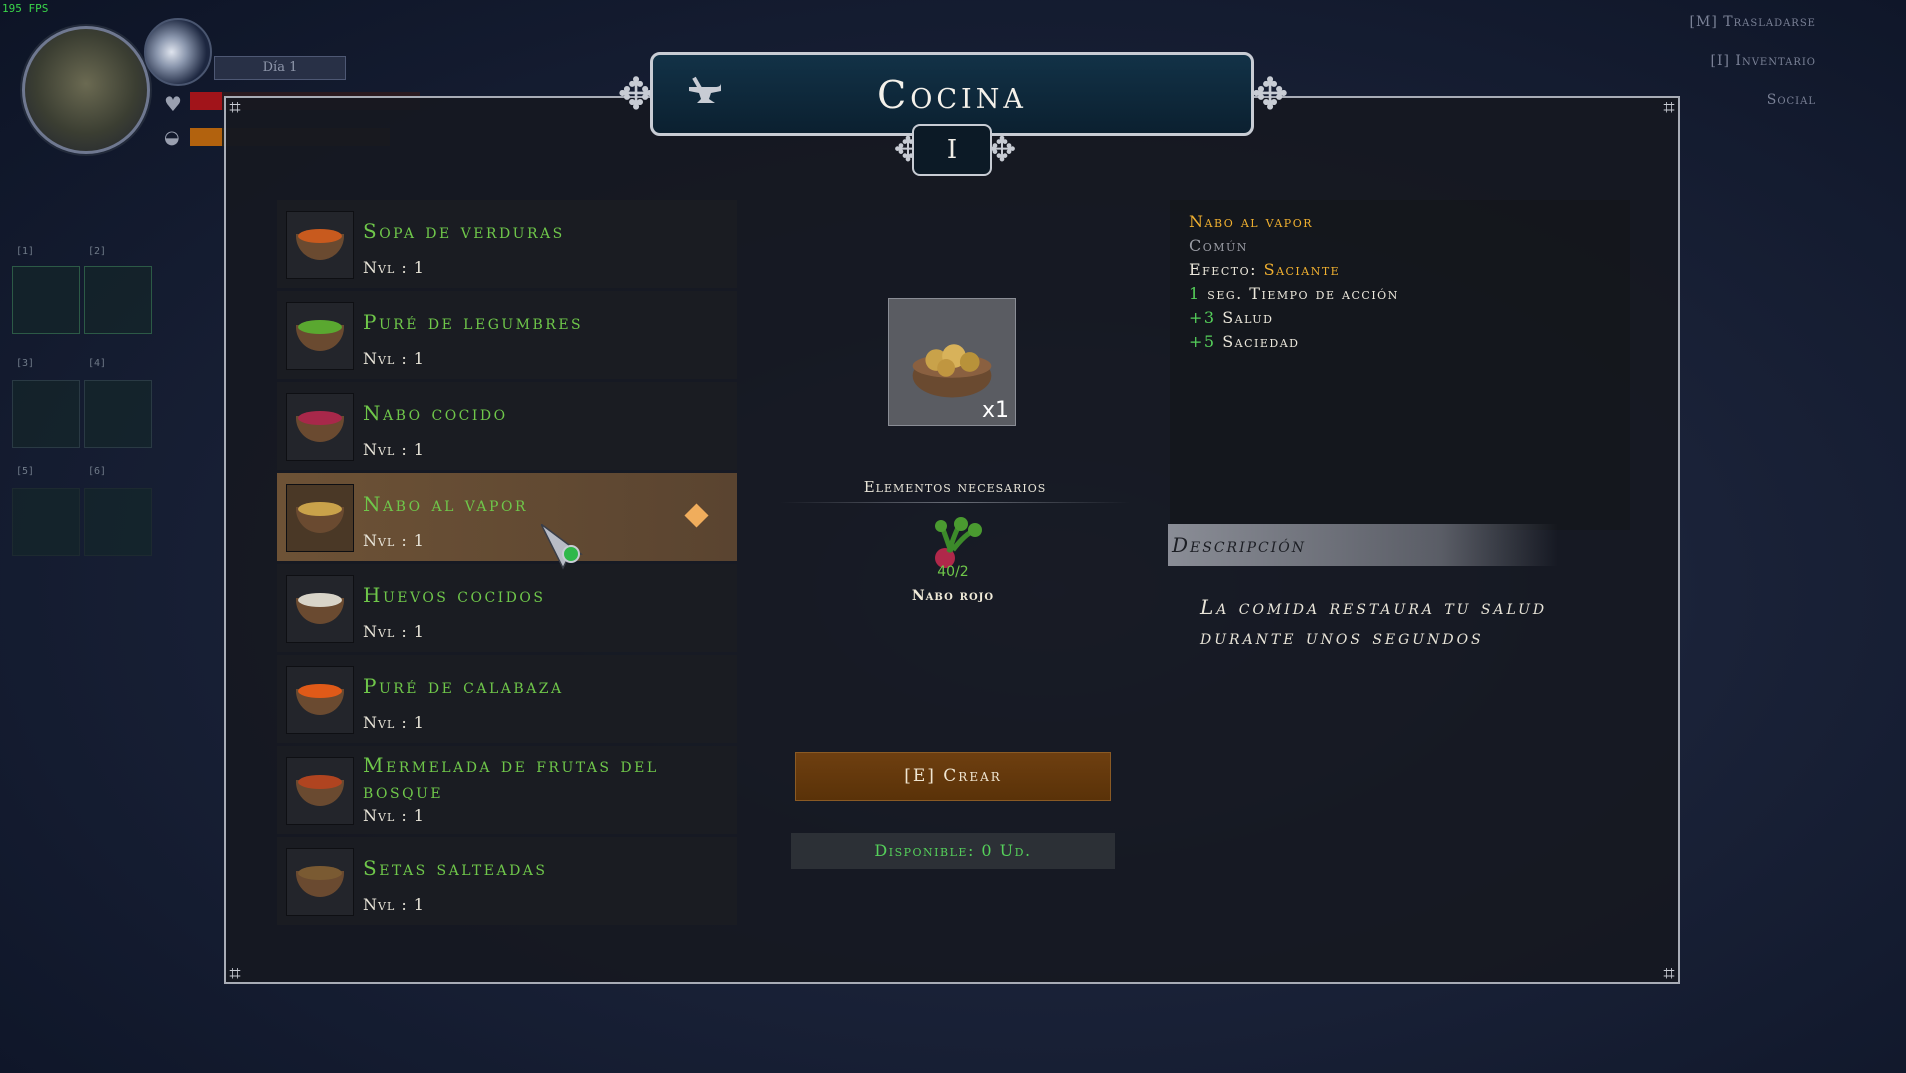 The image size is (1906, 1073). What do you see at coordinates (118, 300) in the screenshot?
I see `shield-slot` at bounding box center [118, 300].